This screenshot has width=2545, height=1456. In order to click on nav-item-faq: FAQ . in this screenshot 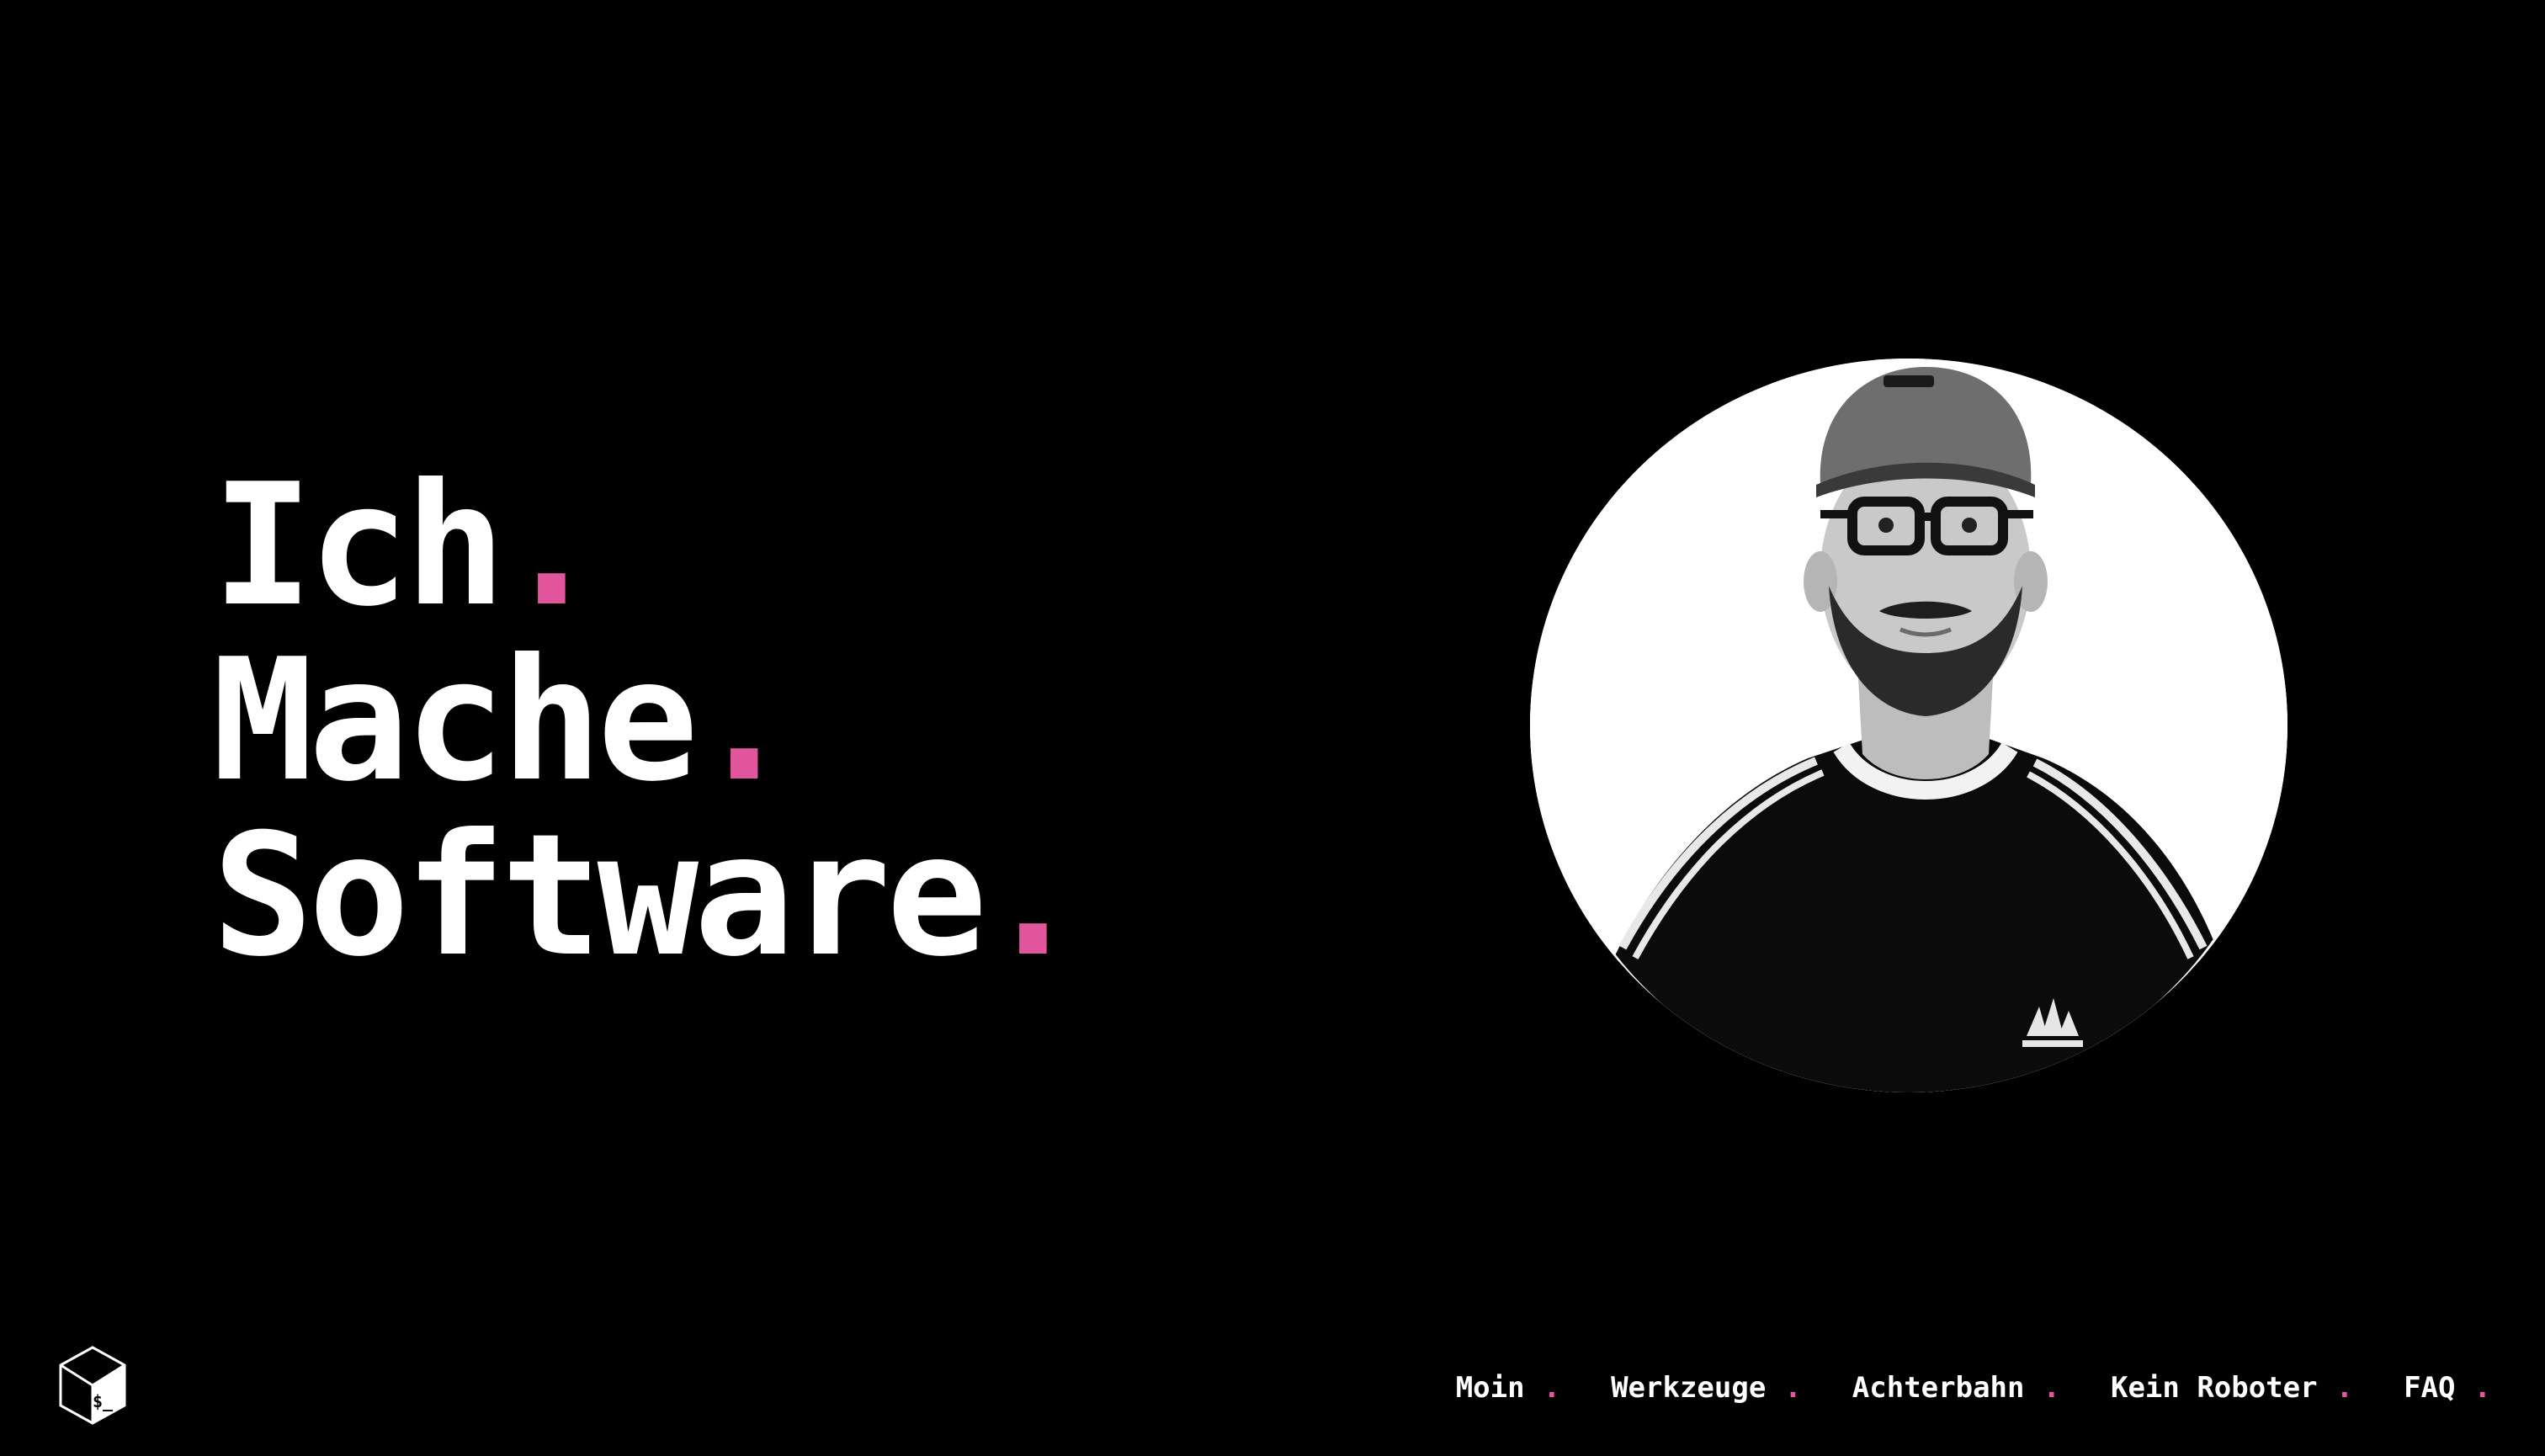, I will do `click(2448, 1388)`.